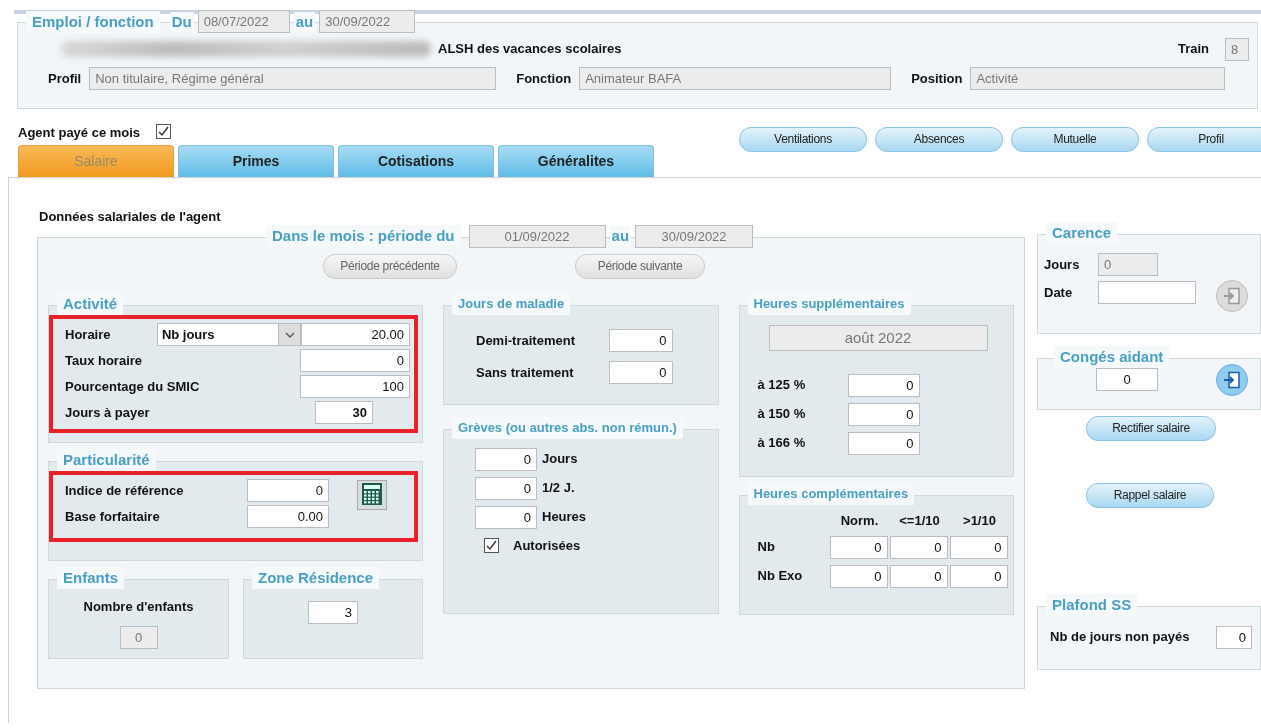  Describe the element at coordinates (803, 139) in the screenshot. I see `action-button: Ventilations` at that location.